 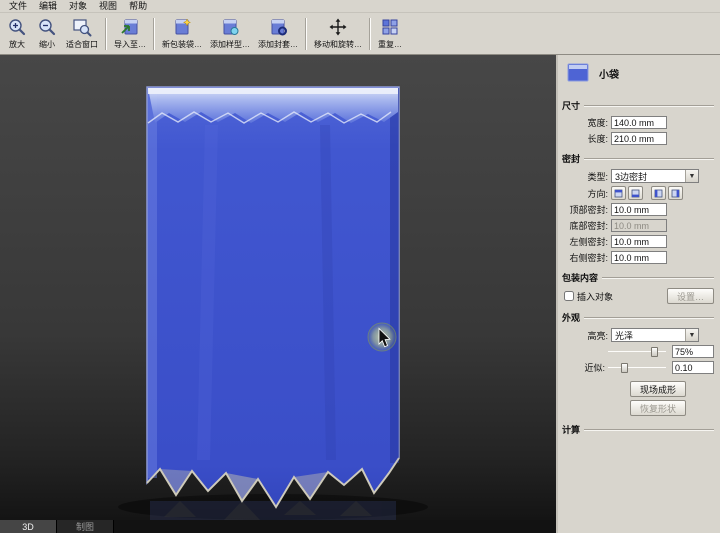 What do you see at coordinates (597, 176) in the screenshot?
I see `seal-type-label: 类型:` at bounding box center [597, 176].